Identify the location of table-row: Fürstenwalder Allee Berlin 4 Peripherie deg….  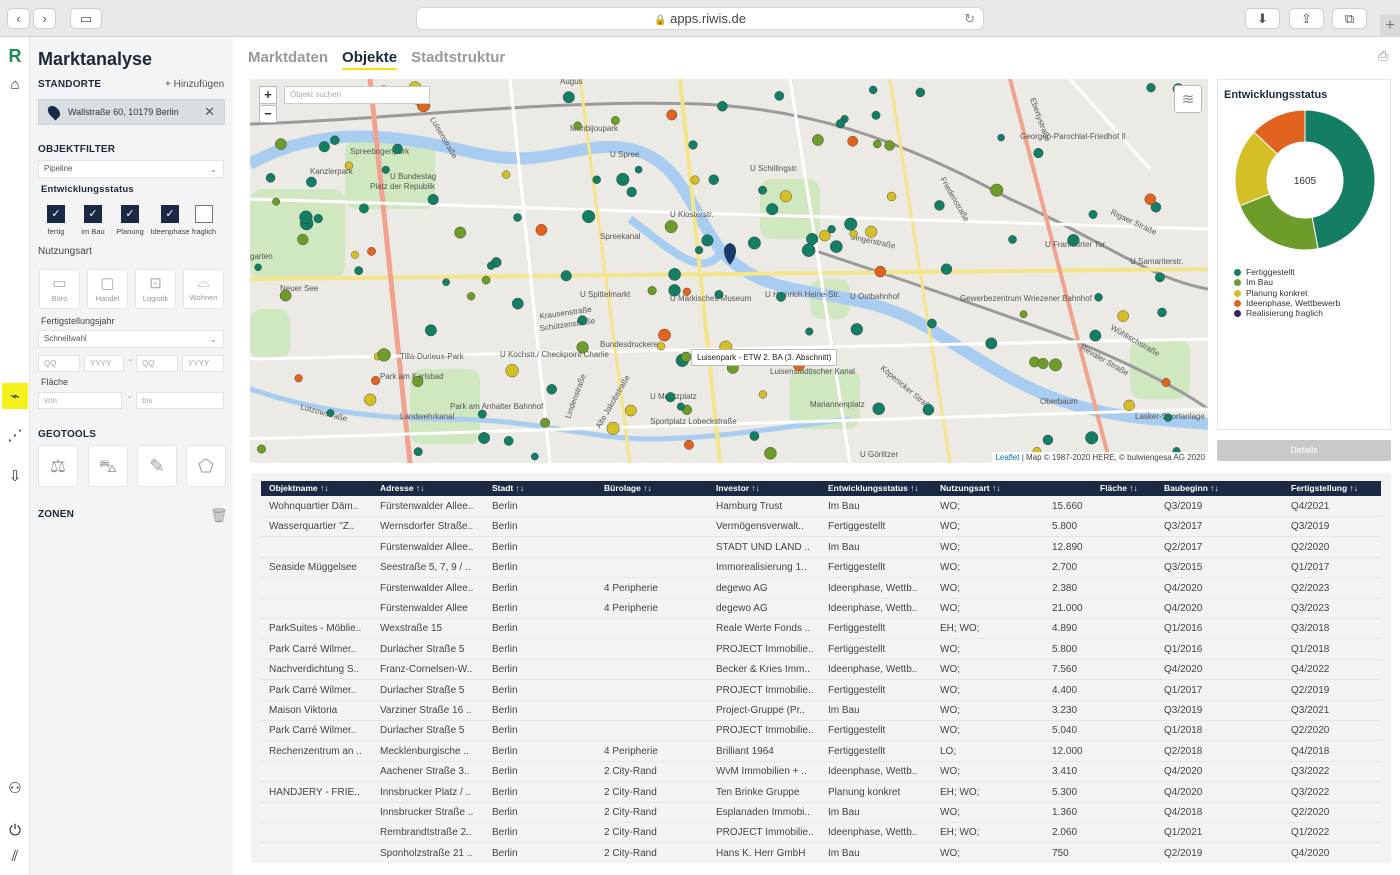
(821, 609).